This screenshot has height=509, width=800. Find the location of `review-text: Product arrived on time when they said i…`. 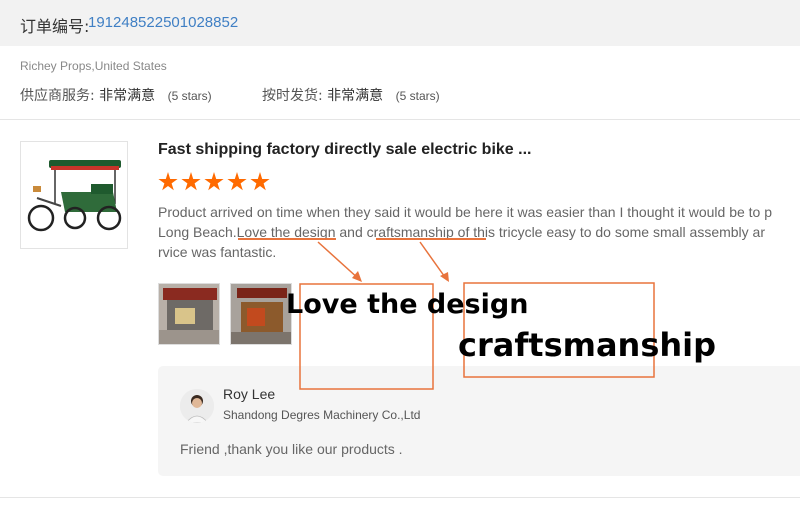

review-text: Product arrived on time when they said i… is located at coordinates (479, 232).